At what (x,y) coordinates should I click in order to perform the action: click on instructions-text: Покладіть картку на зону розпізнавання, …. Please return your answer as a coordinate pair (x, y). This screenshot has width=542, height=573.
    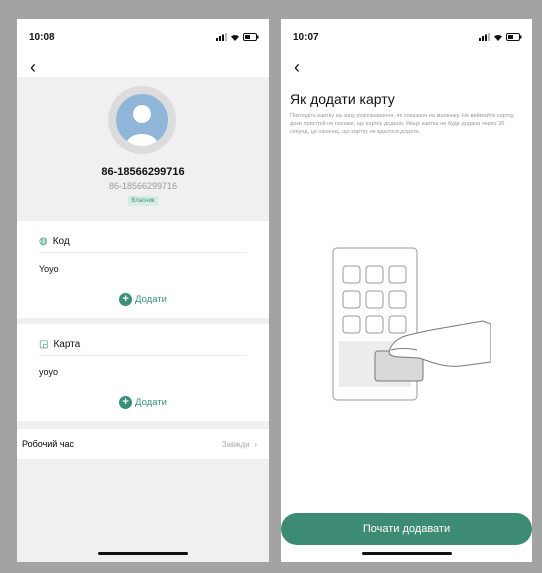
    Looking at the image, I should click on (402, 124).